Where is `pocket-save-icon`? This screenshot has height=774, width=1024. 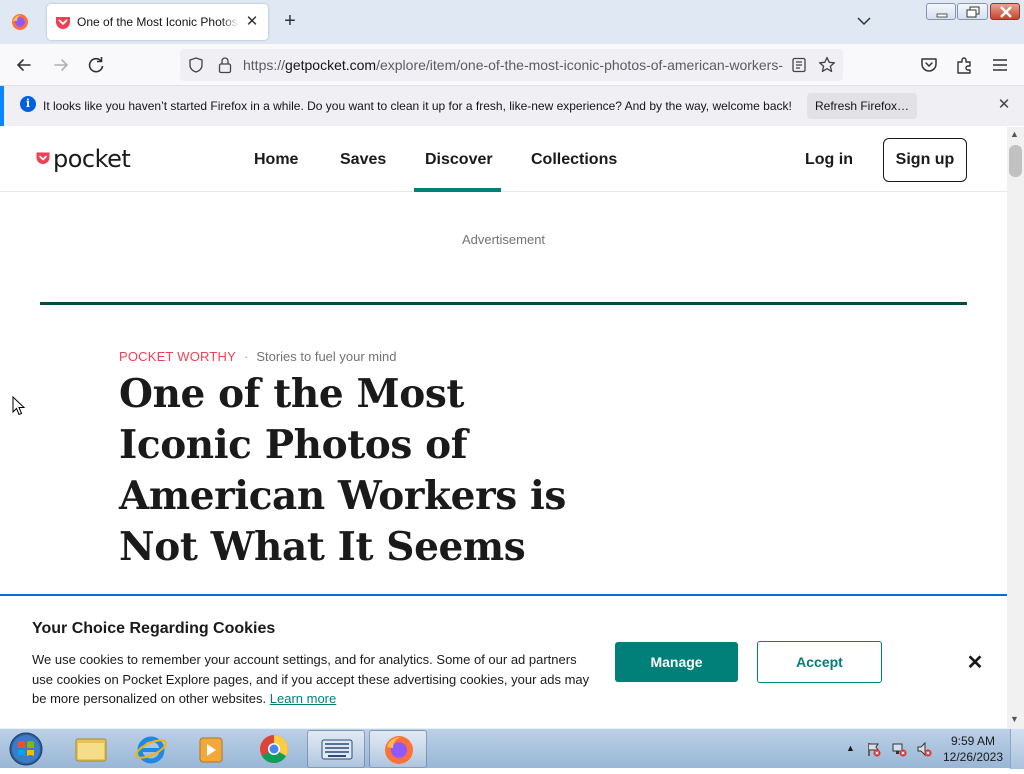 pocket-save-icon is located at coordinates (929, 65).